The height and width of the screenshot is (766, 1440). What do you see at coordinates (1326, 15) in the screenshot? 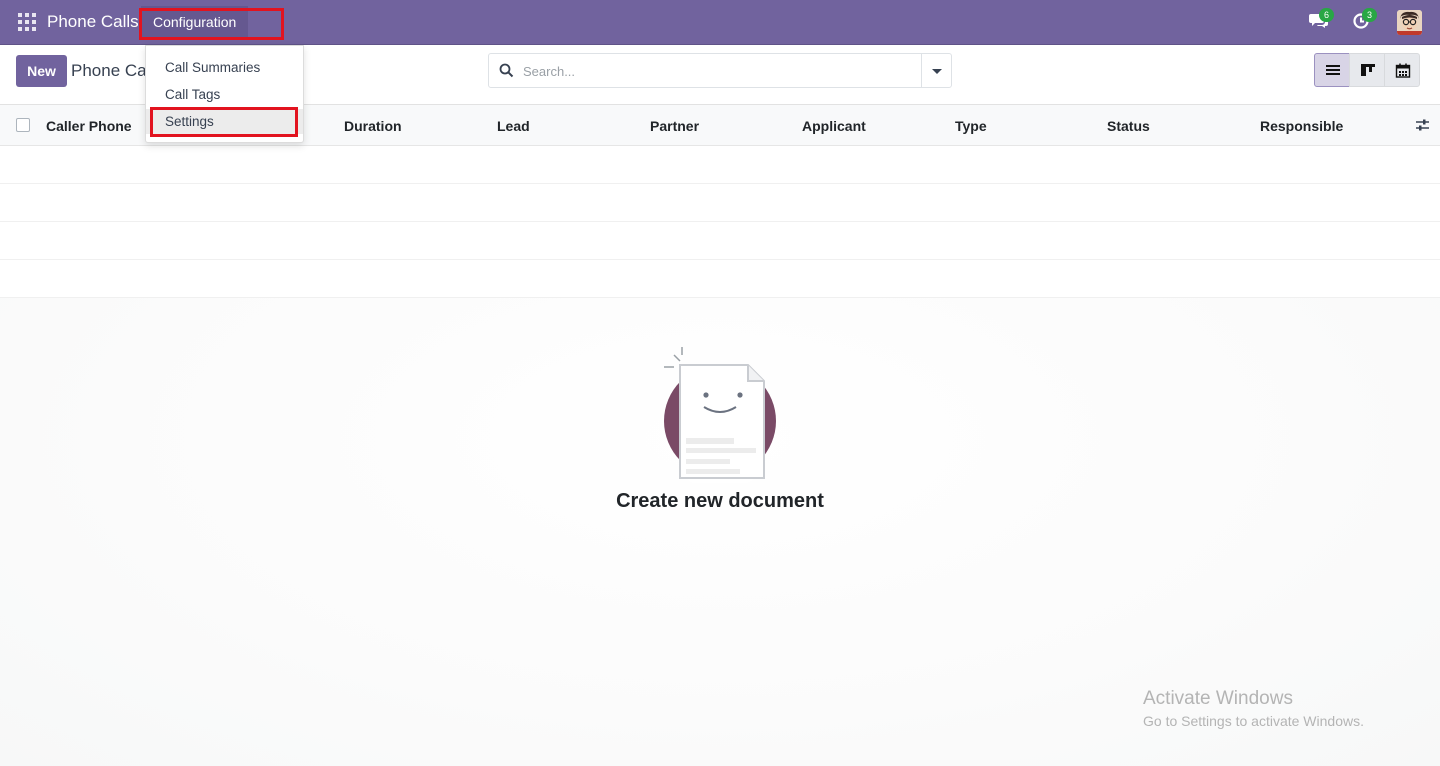
I see `messages-badge: 6` at bounding box center [1326, 15].